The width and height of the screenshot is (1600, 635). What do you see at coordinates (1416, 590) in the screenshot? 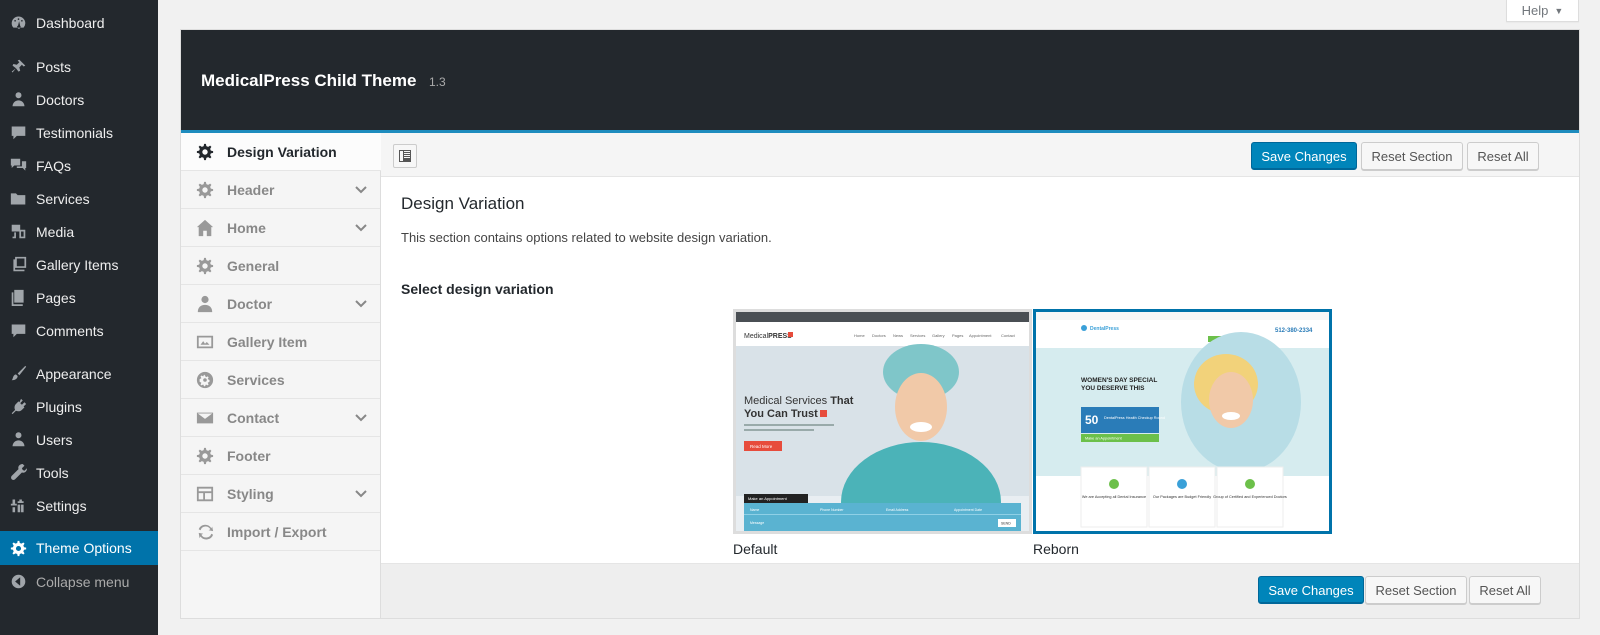
I see `reset-section-button-bottom: Reset Section` at bounding box center [1416, 590].